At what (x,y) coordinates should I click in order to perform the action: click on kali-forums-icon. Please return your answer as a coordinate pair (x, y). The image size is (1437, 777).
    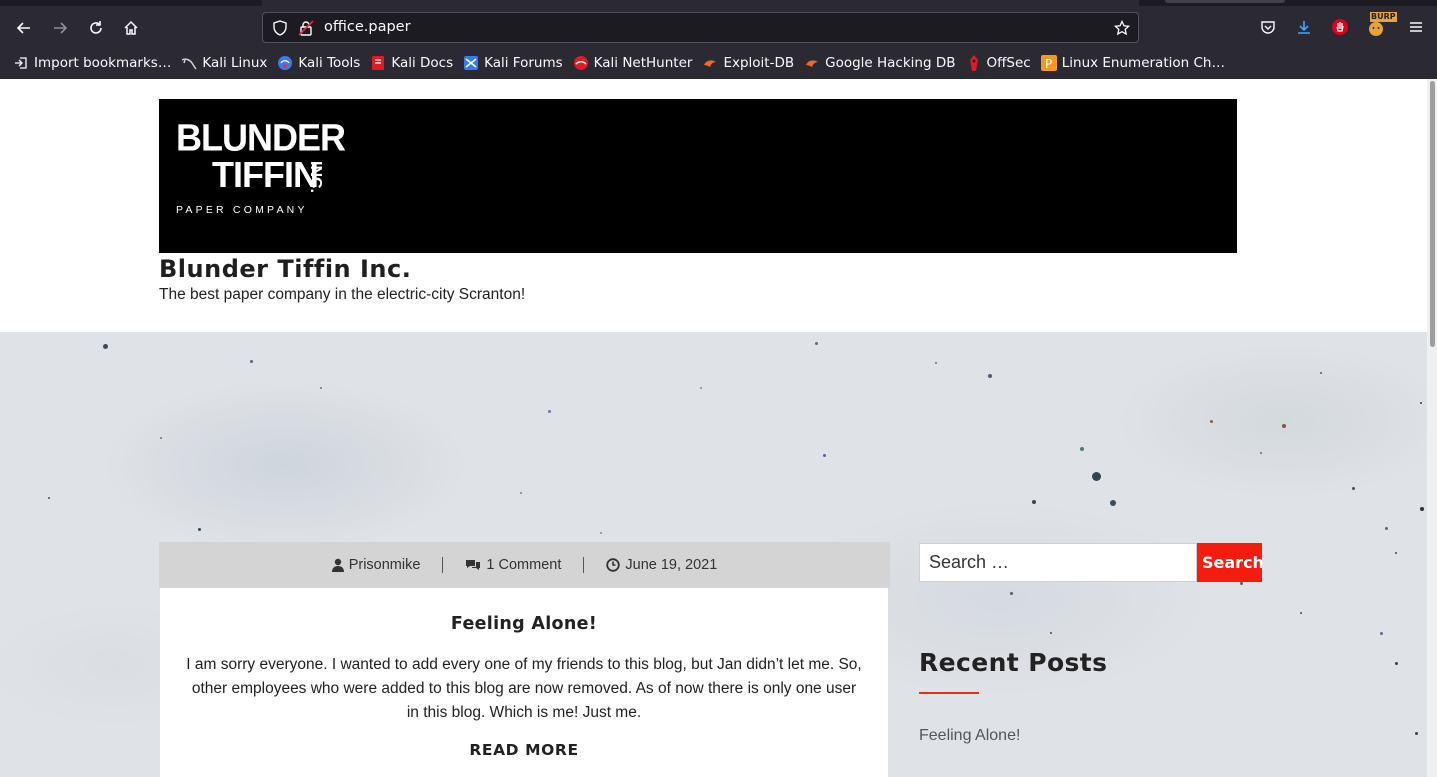
    Looking at the image, I should click on (471, 63).